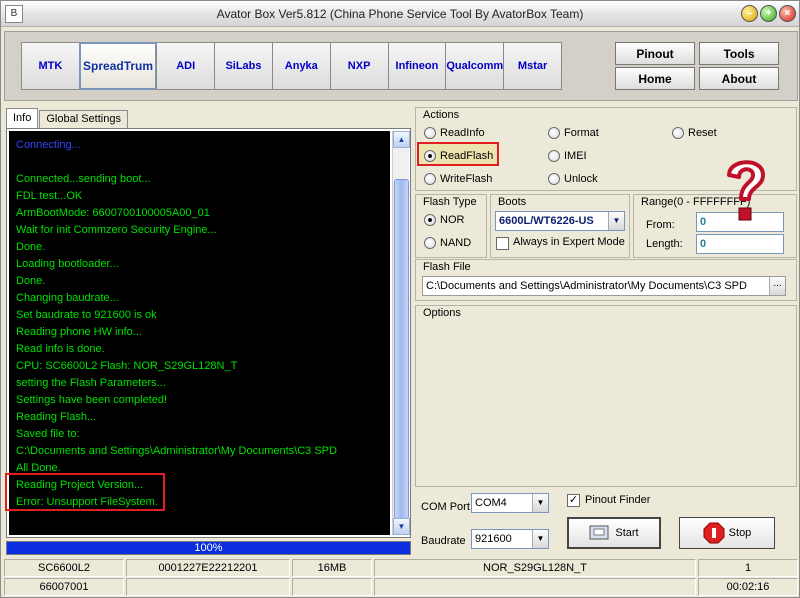 This screenshot has width=800, height=598. What do you see at coordinates (445, 507) in the screenshot?
I see `com-port-label: COM Port` at bounding box center [445, 507].